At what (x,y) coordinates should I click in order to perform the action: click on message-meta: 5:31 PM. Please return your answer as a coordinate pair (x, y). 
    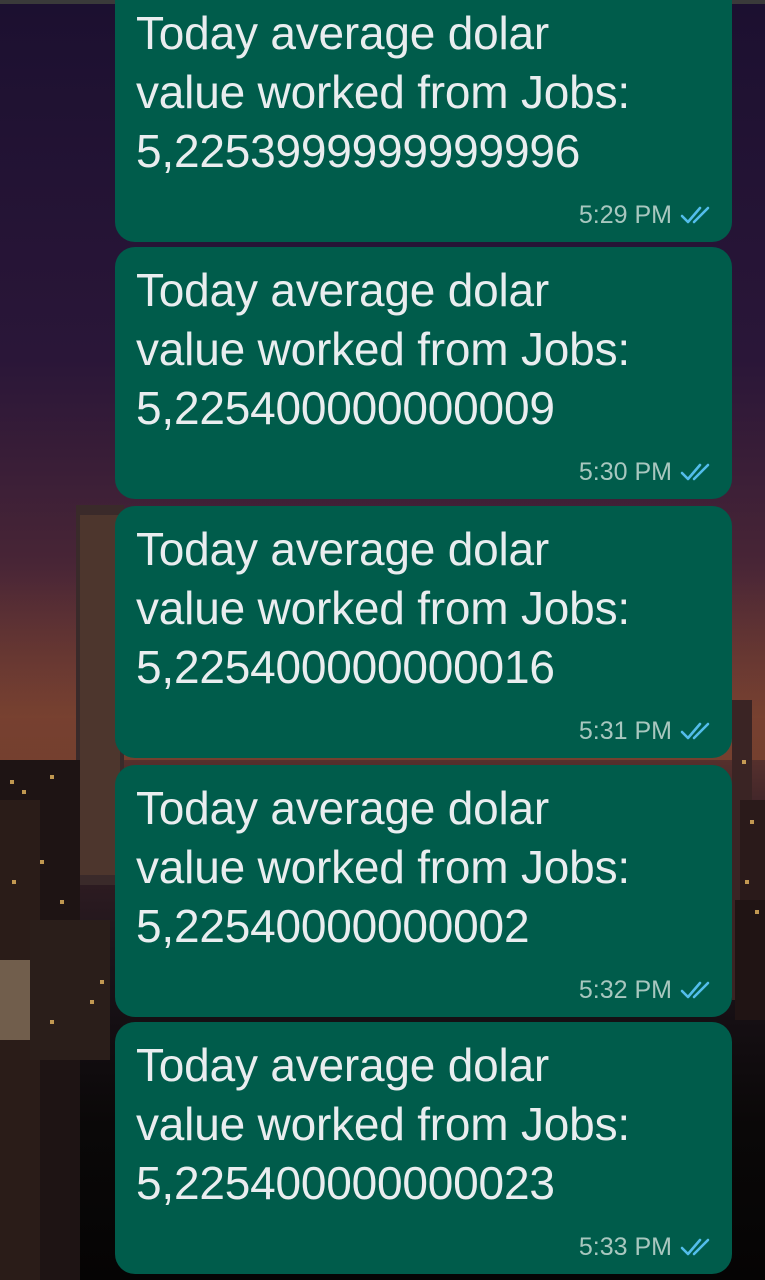
    Looking at the image, I should click on (646, 731).